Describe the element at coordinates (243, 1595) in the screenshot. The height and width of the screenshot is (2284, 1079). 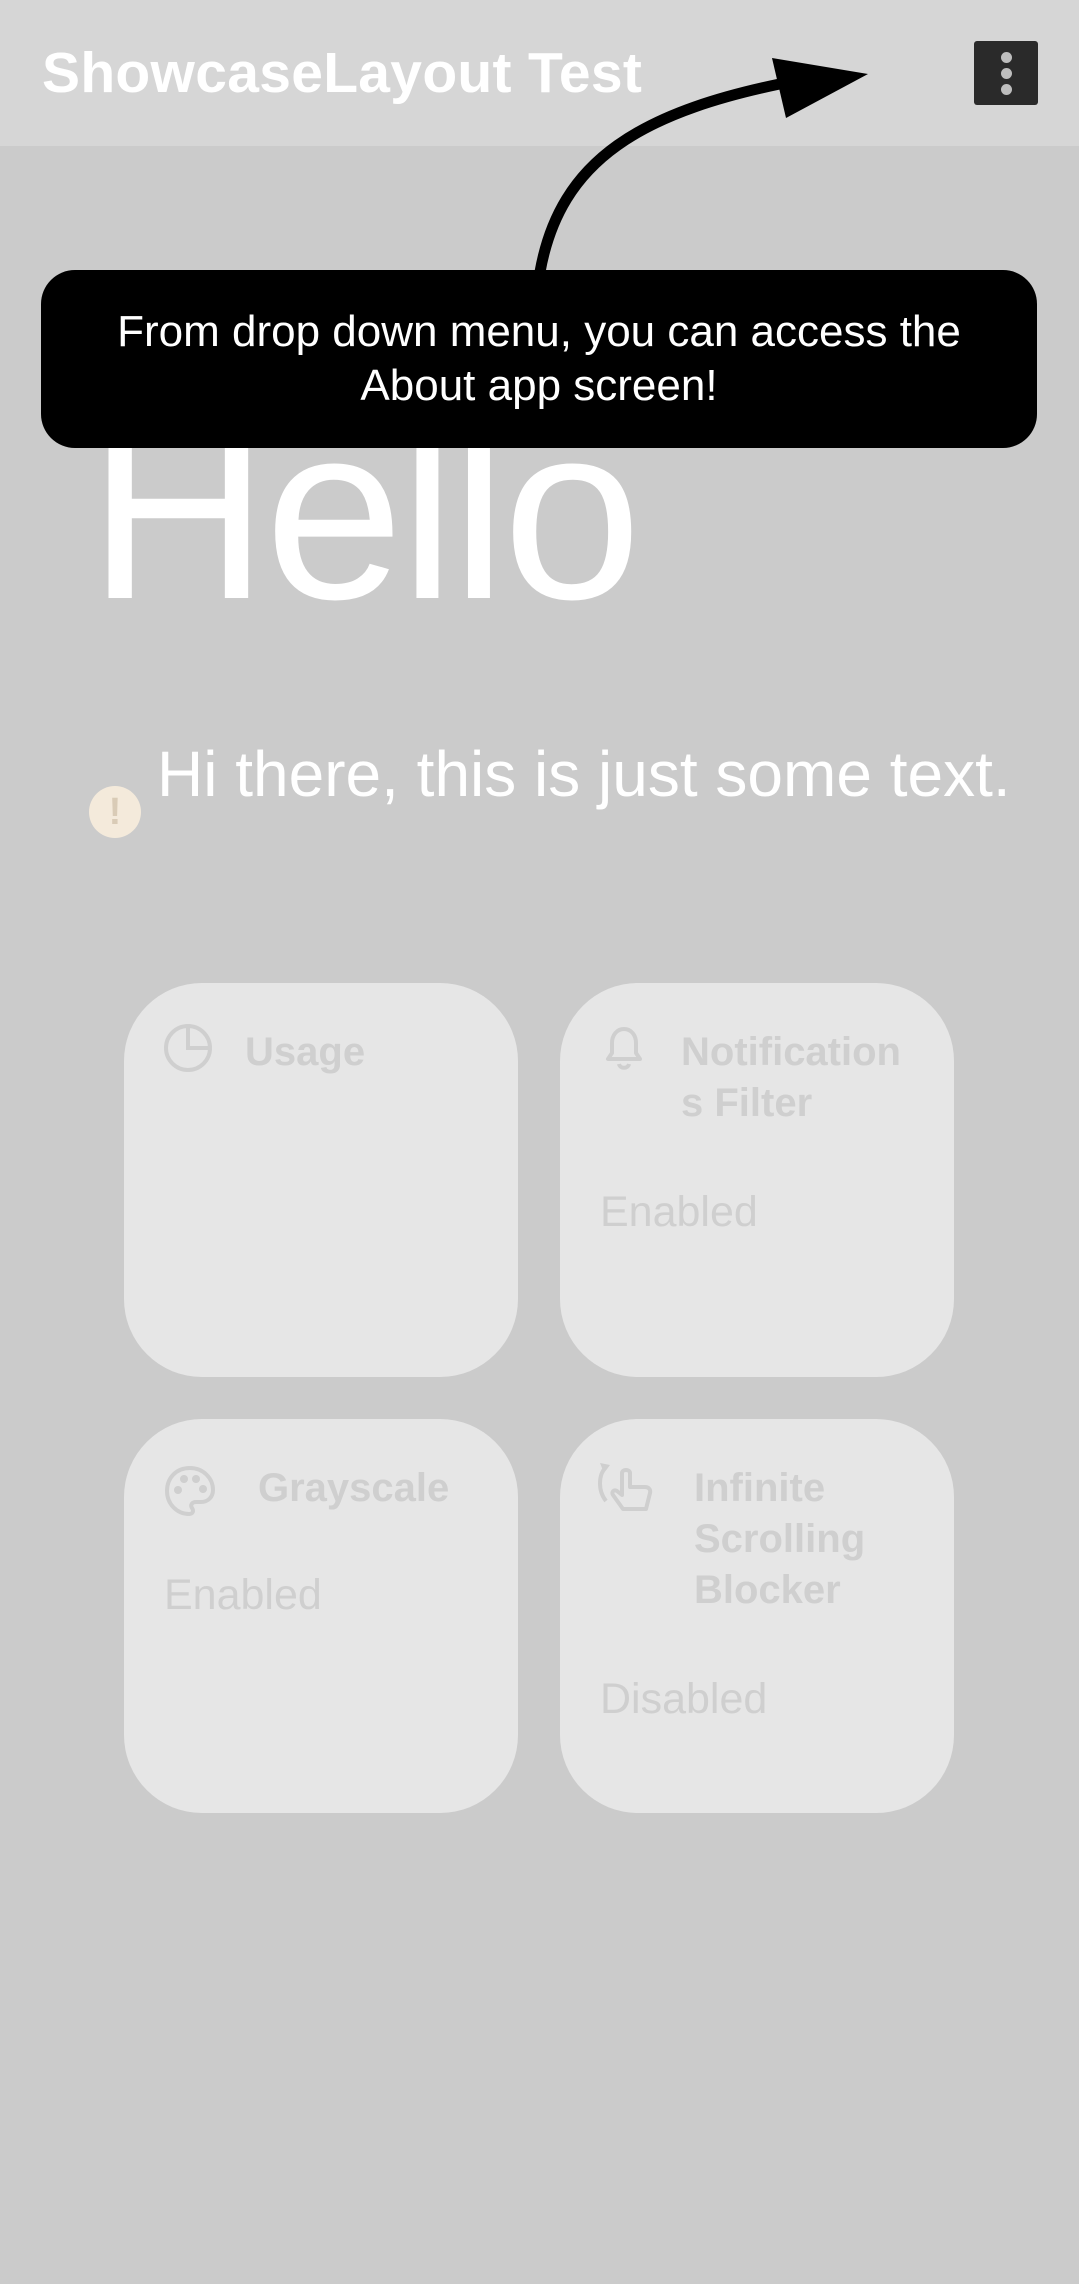
I see `grayscale-status: Enabled` at that location.